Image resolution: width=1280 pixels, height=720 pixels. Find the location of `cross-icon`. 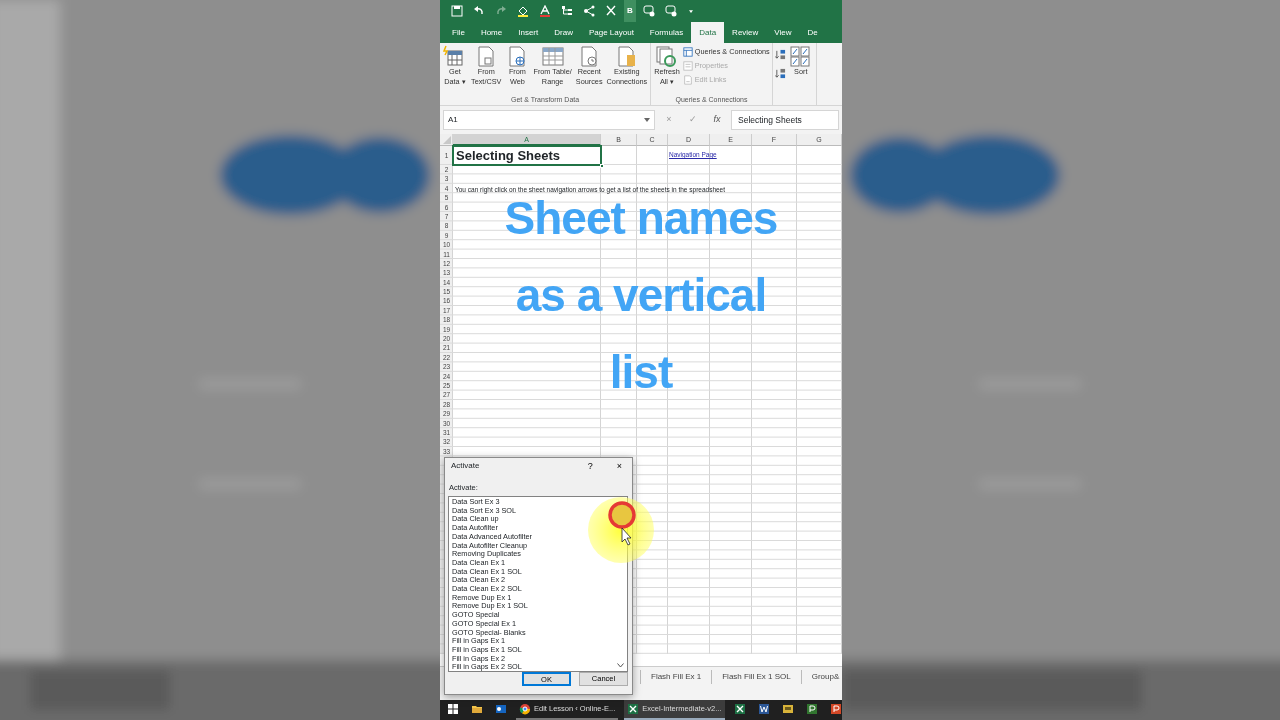

cross-icon is located at coordinates (611, 11).